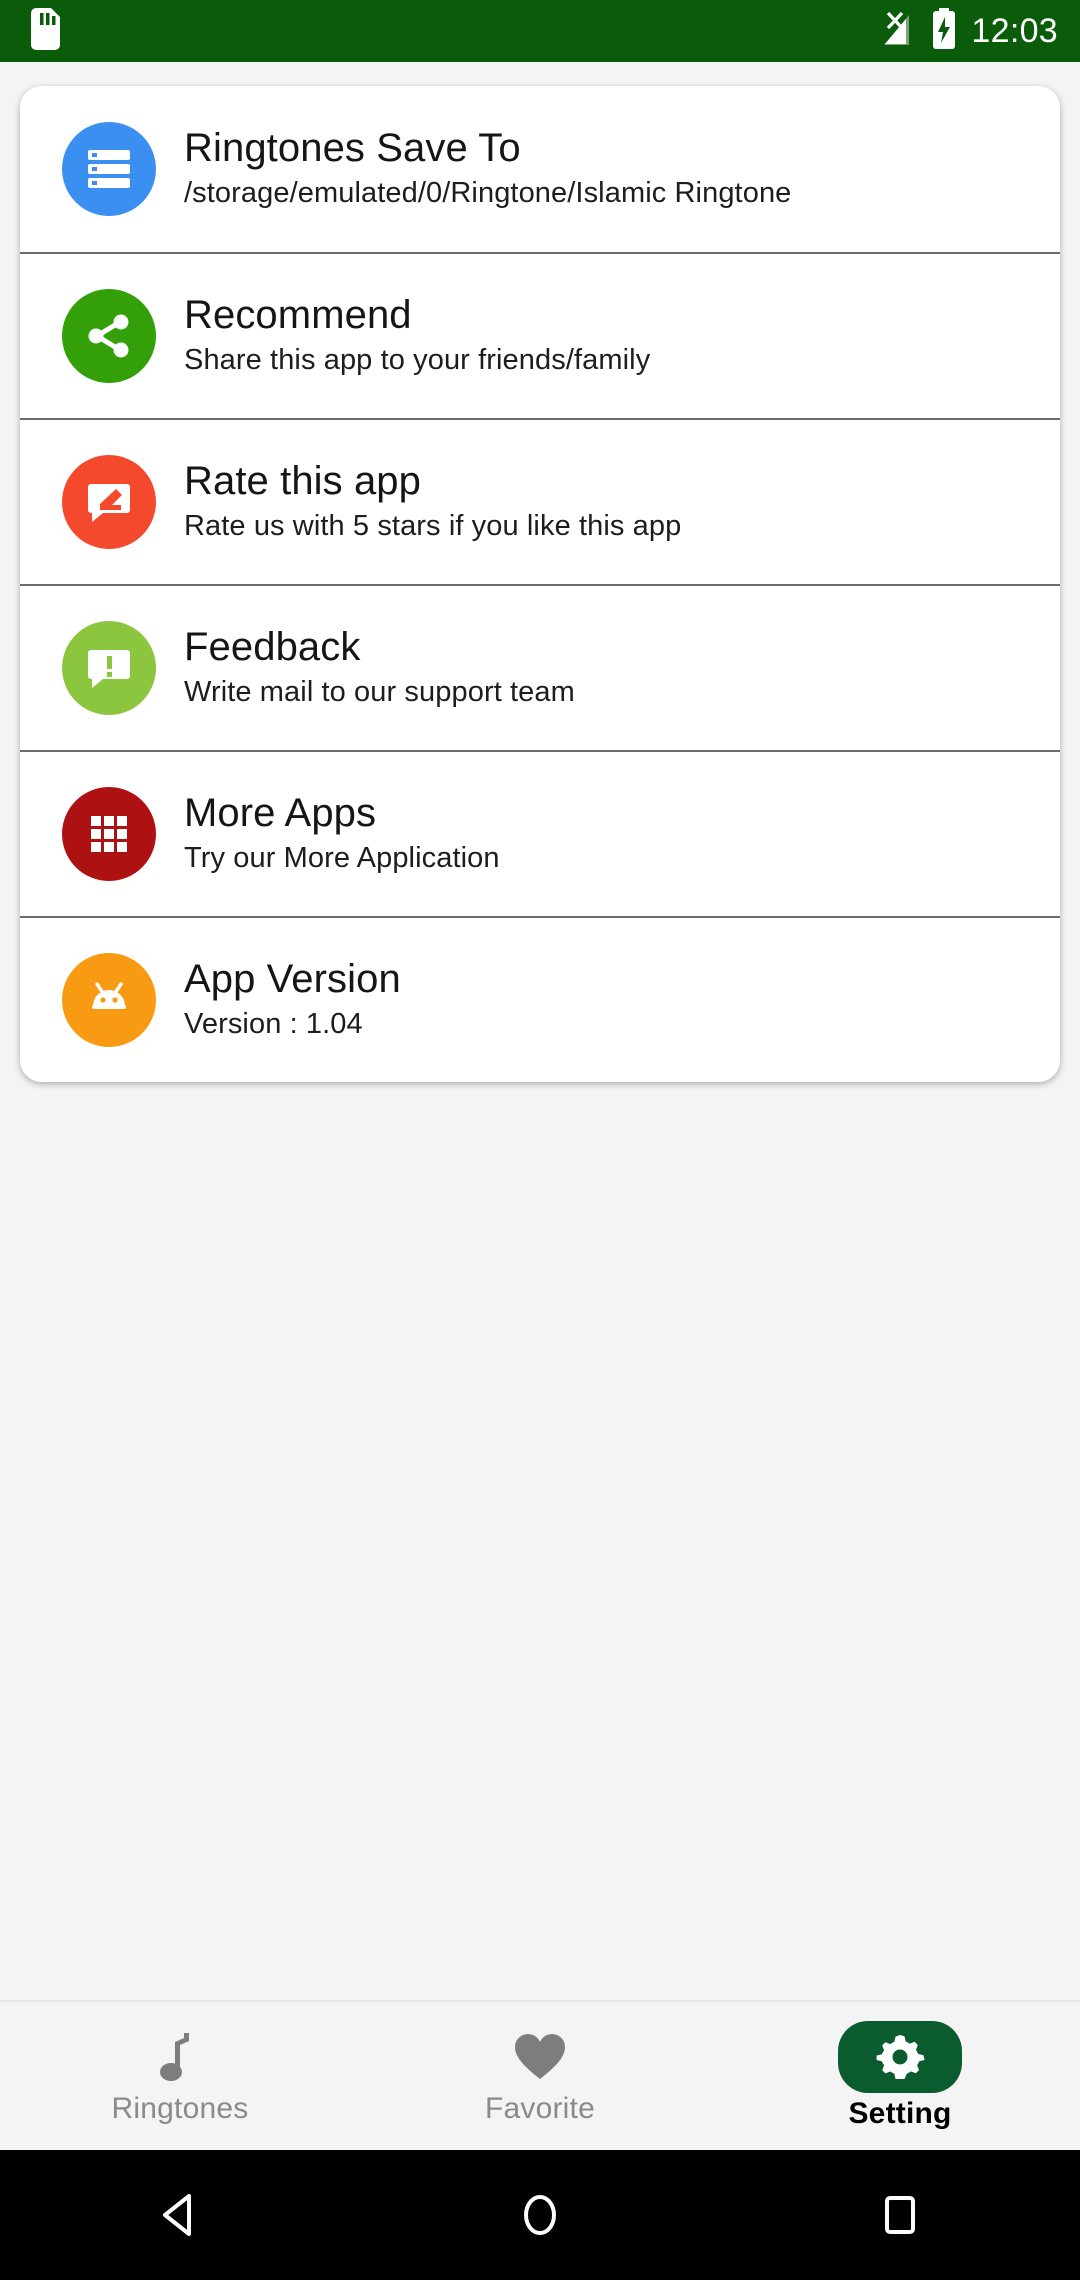 Image resolution: width=1080 pixels, height=2280 pixels. Describe the element at coordinates (944, 31) in the screenshot. I see `battery-charging-icon` at that location.